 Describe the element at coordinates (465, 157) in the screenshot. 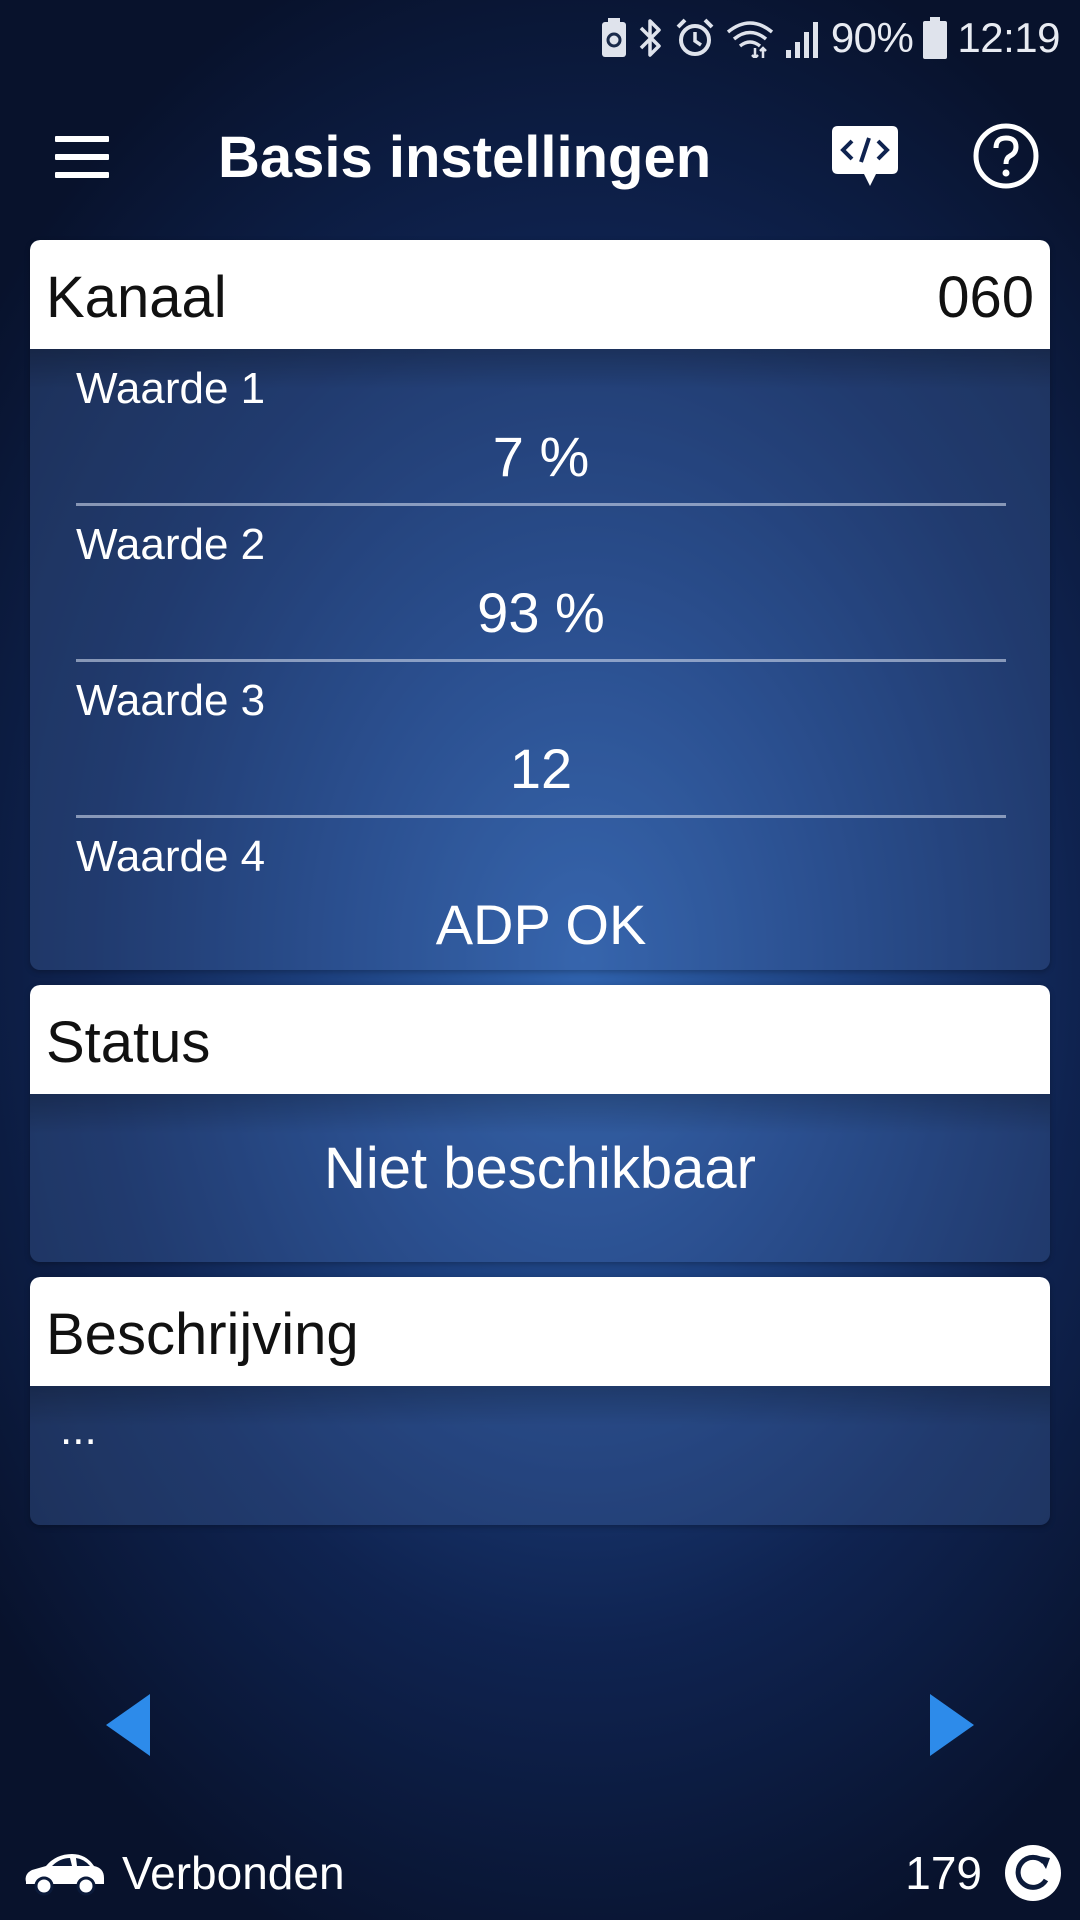

I see `page-title: Basis instellingen` at that location.